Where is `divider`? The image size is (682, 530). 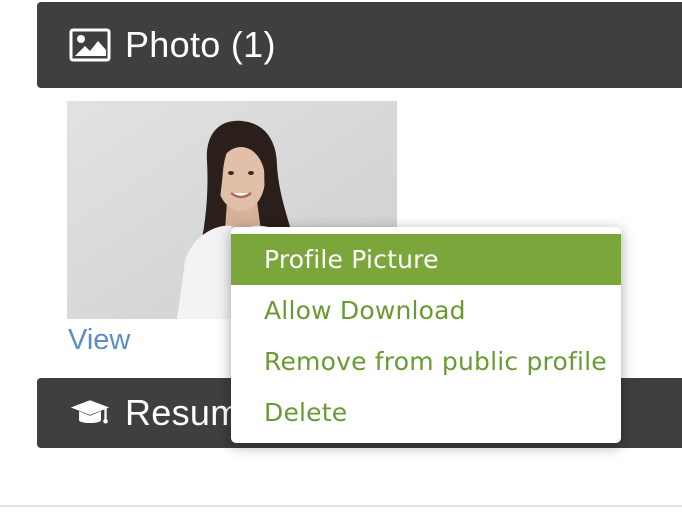 divider is located at coordinates (341, 506).